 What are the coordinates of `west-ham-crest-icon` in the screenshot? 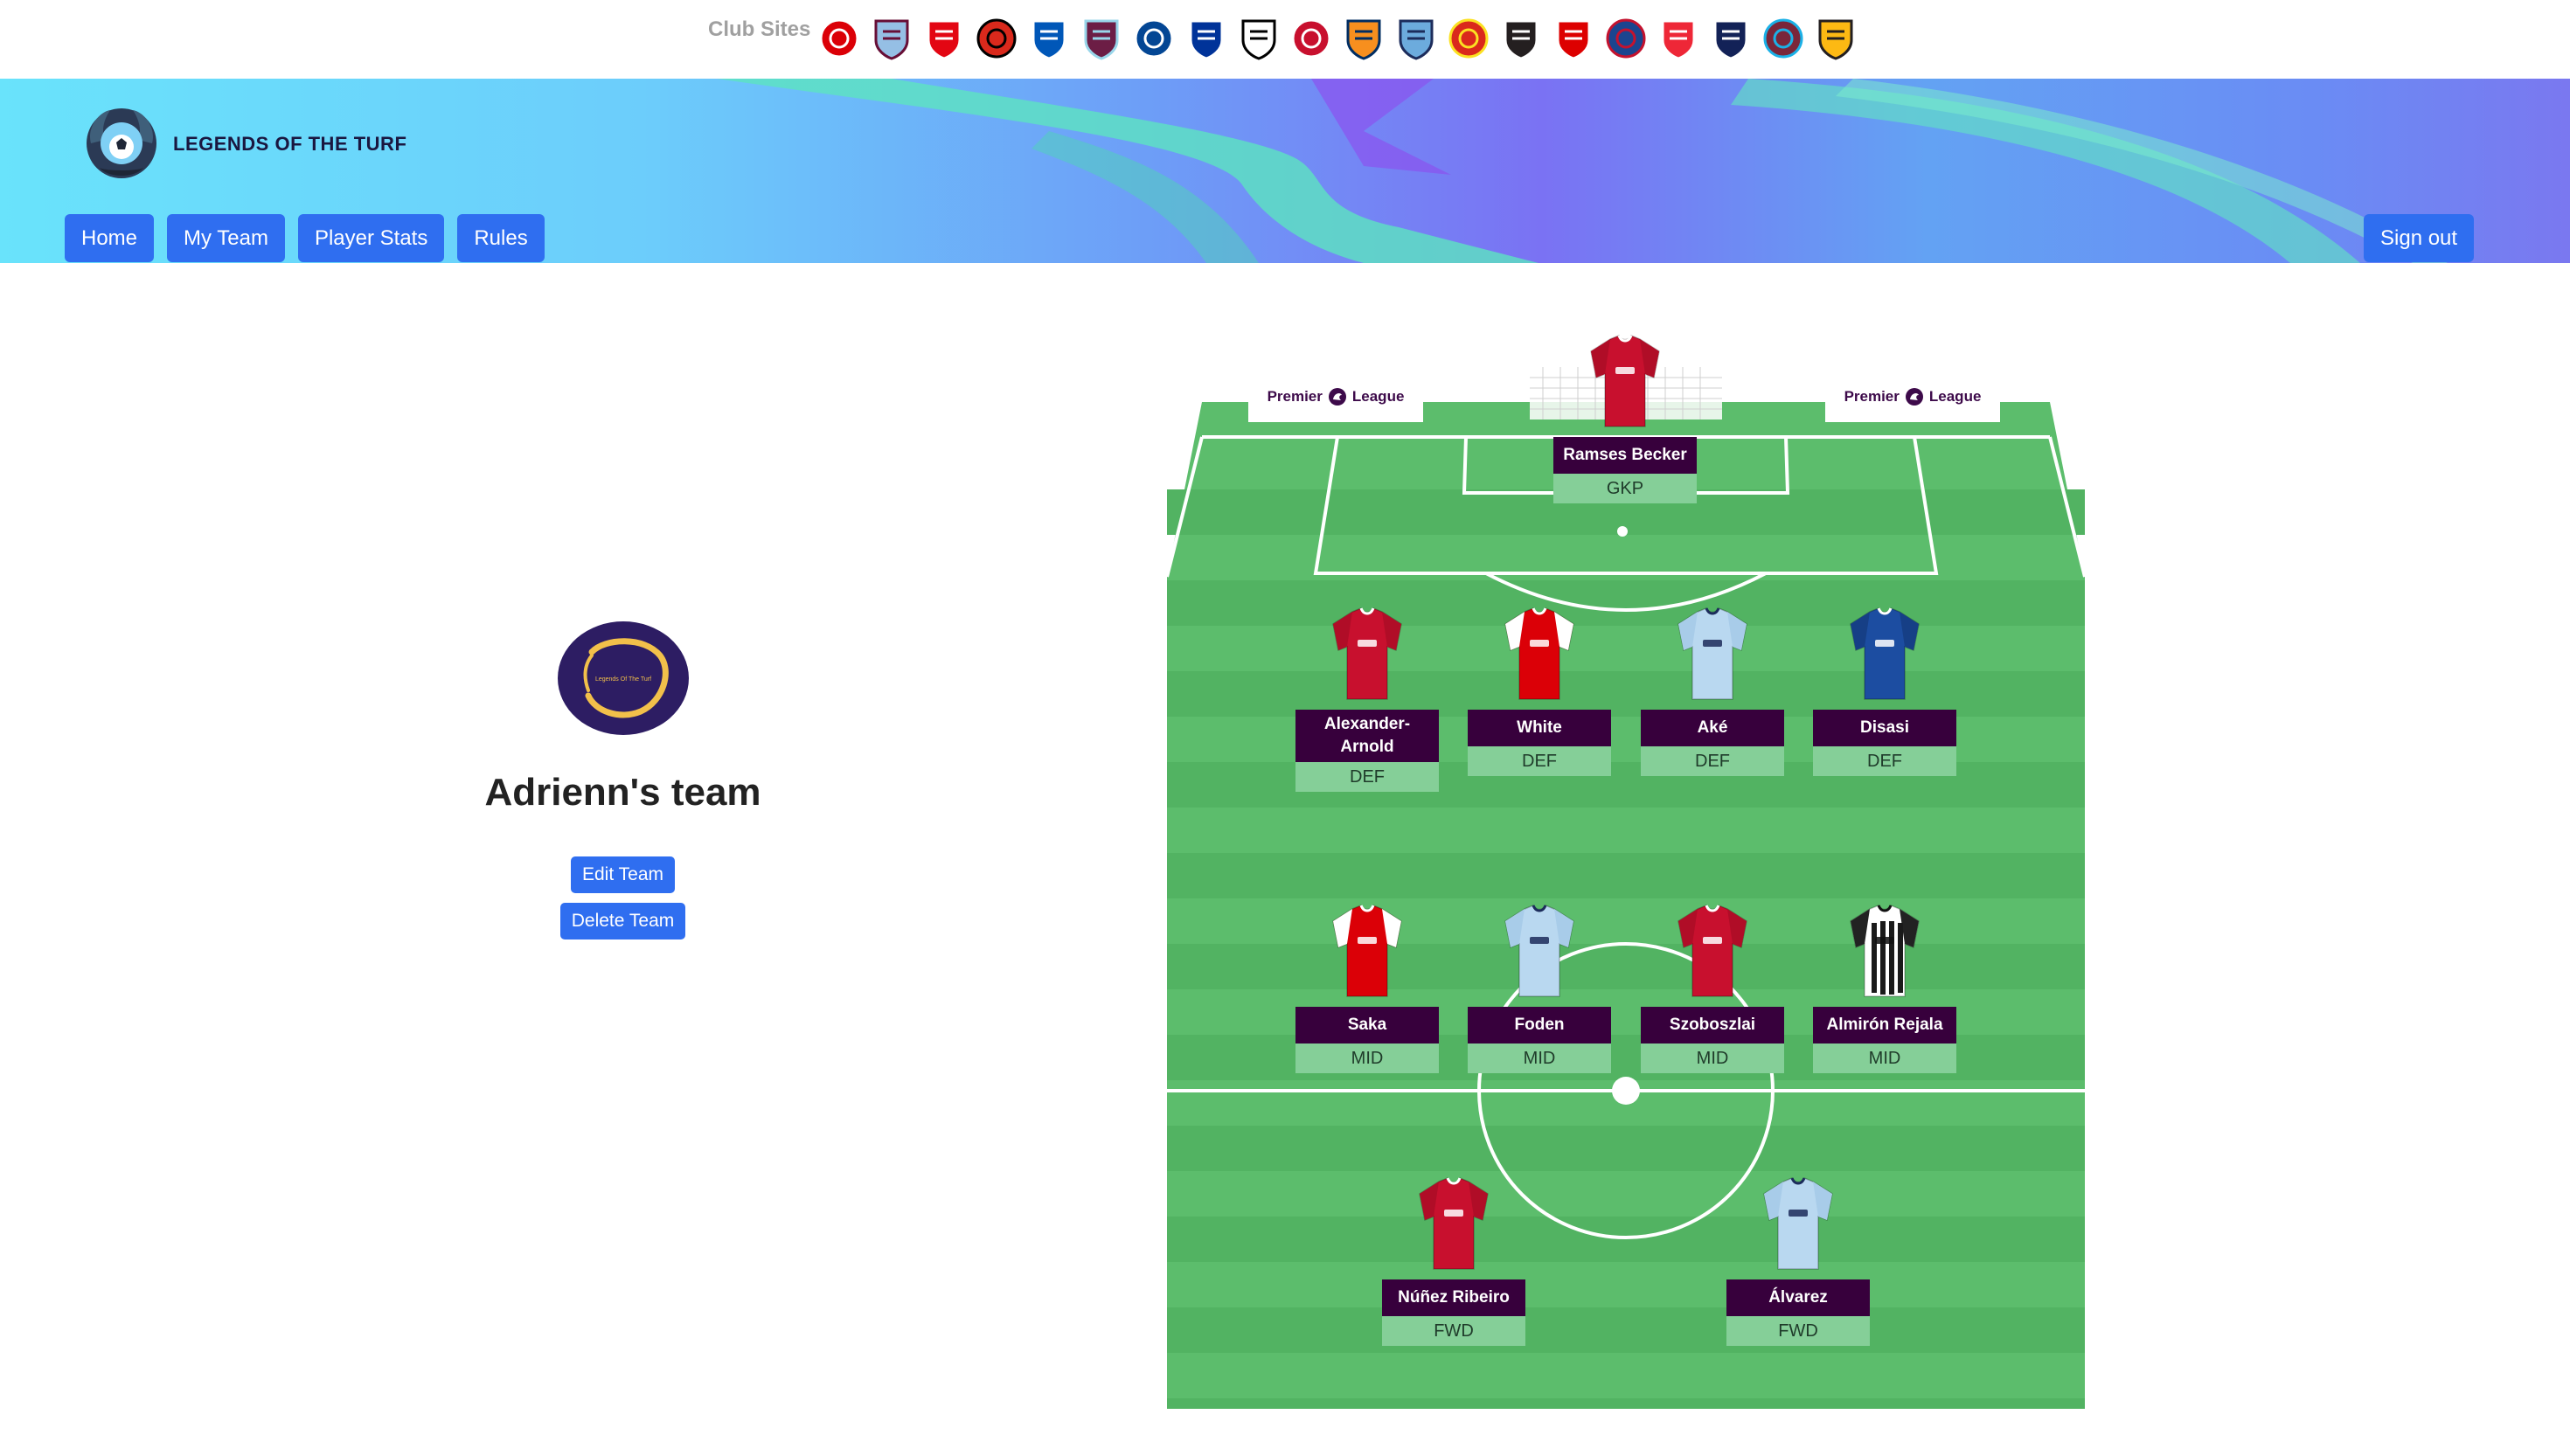 It's located at (1783, 38).